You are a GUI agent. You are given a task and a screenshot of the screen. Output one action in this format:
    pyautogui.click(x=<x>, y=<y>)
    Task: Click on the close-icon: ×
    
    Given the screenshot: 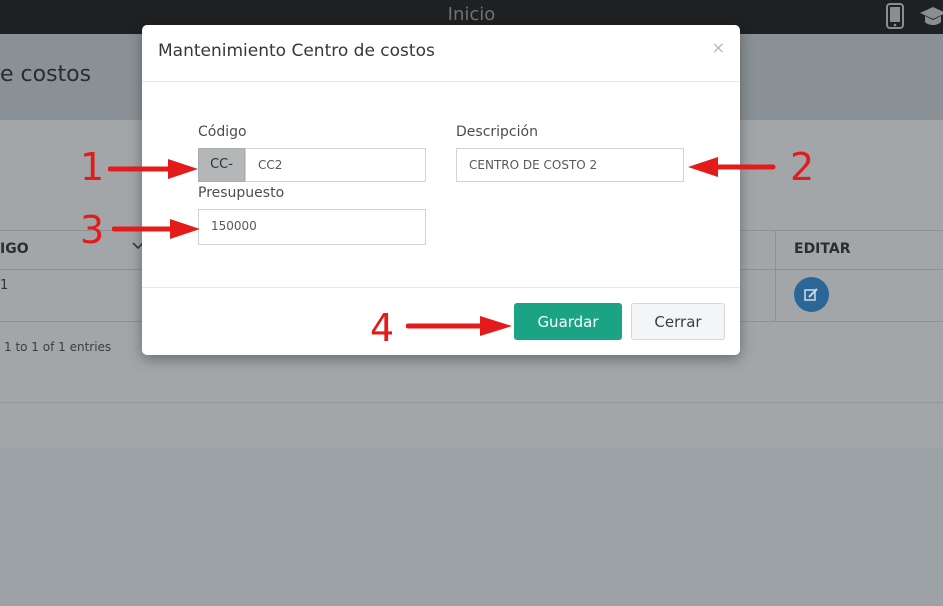 What is the action you would take?
    pyautogui.click(x=718, y=47)
    